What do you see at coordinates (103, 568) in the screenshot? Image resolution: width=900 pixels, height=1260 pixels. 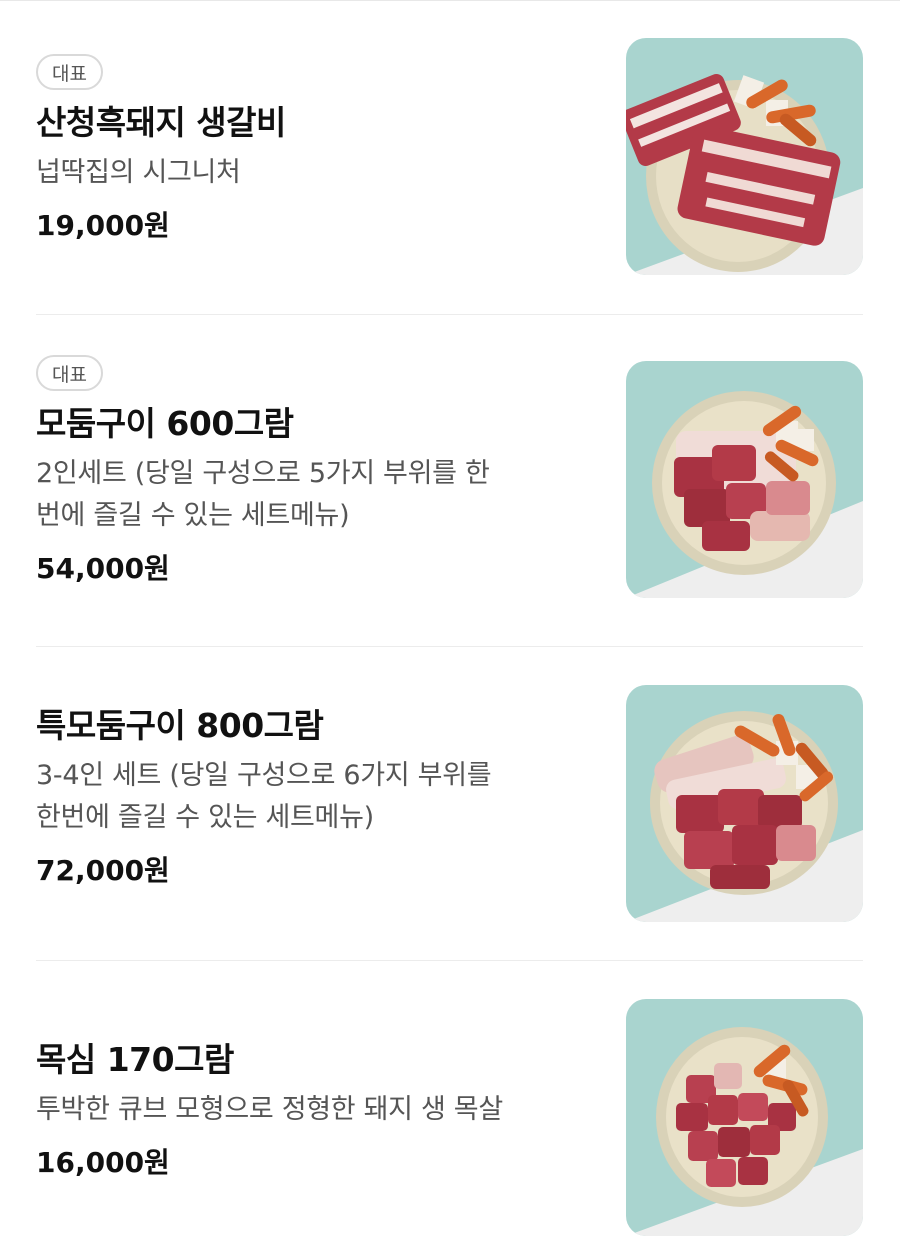 I see `menu-item-price: 54,000원` at bounding box center [103, 568].